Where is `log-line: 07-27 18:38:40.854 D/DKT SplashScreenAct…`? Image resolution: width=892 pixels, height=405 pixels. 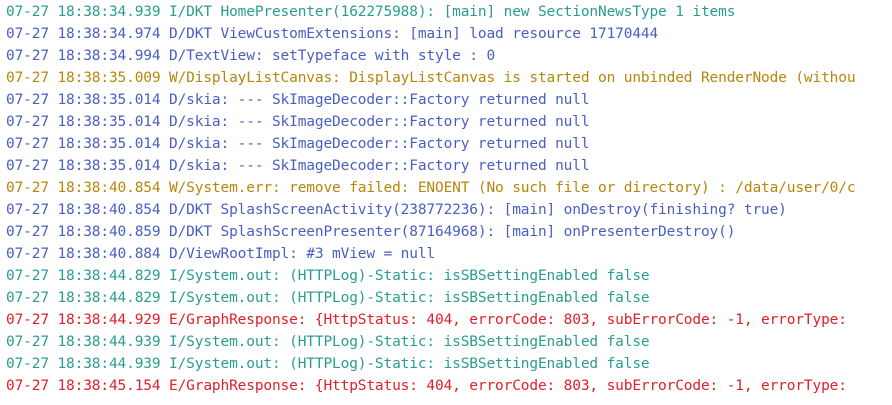
log-line: 07-27 18:38:40.854 D/DKT SplashScreenAct… is located at coordinates (396, 210).